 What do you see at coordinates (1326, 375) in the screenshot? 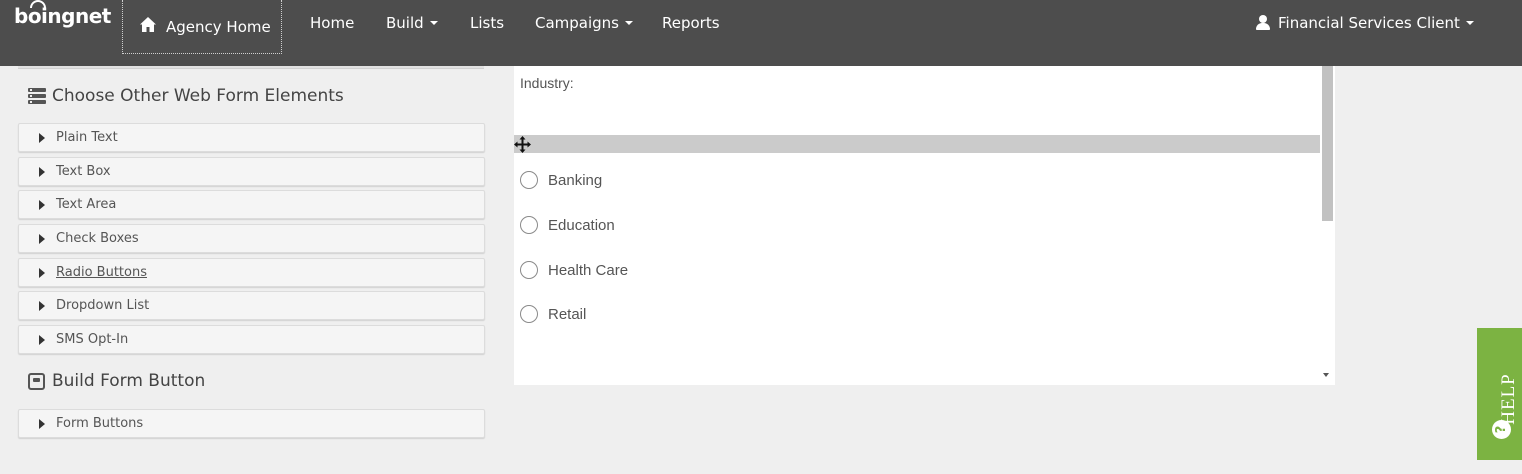
I see `scroll-down-arrow-icon` at bounding box center [1326, 375].